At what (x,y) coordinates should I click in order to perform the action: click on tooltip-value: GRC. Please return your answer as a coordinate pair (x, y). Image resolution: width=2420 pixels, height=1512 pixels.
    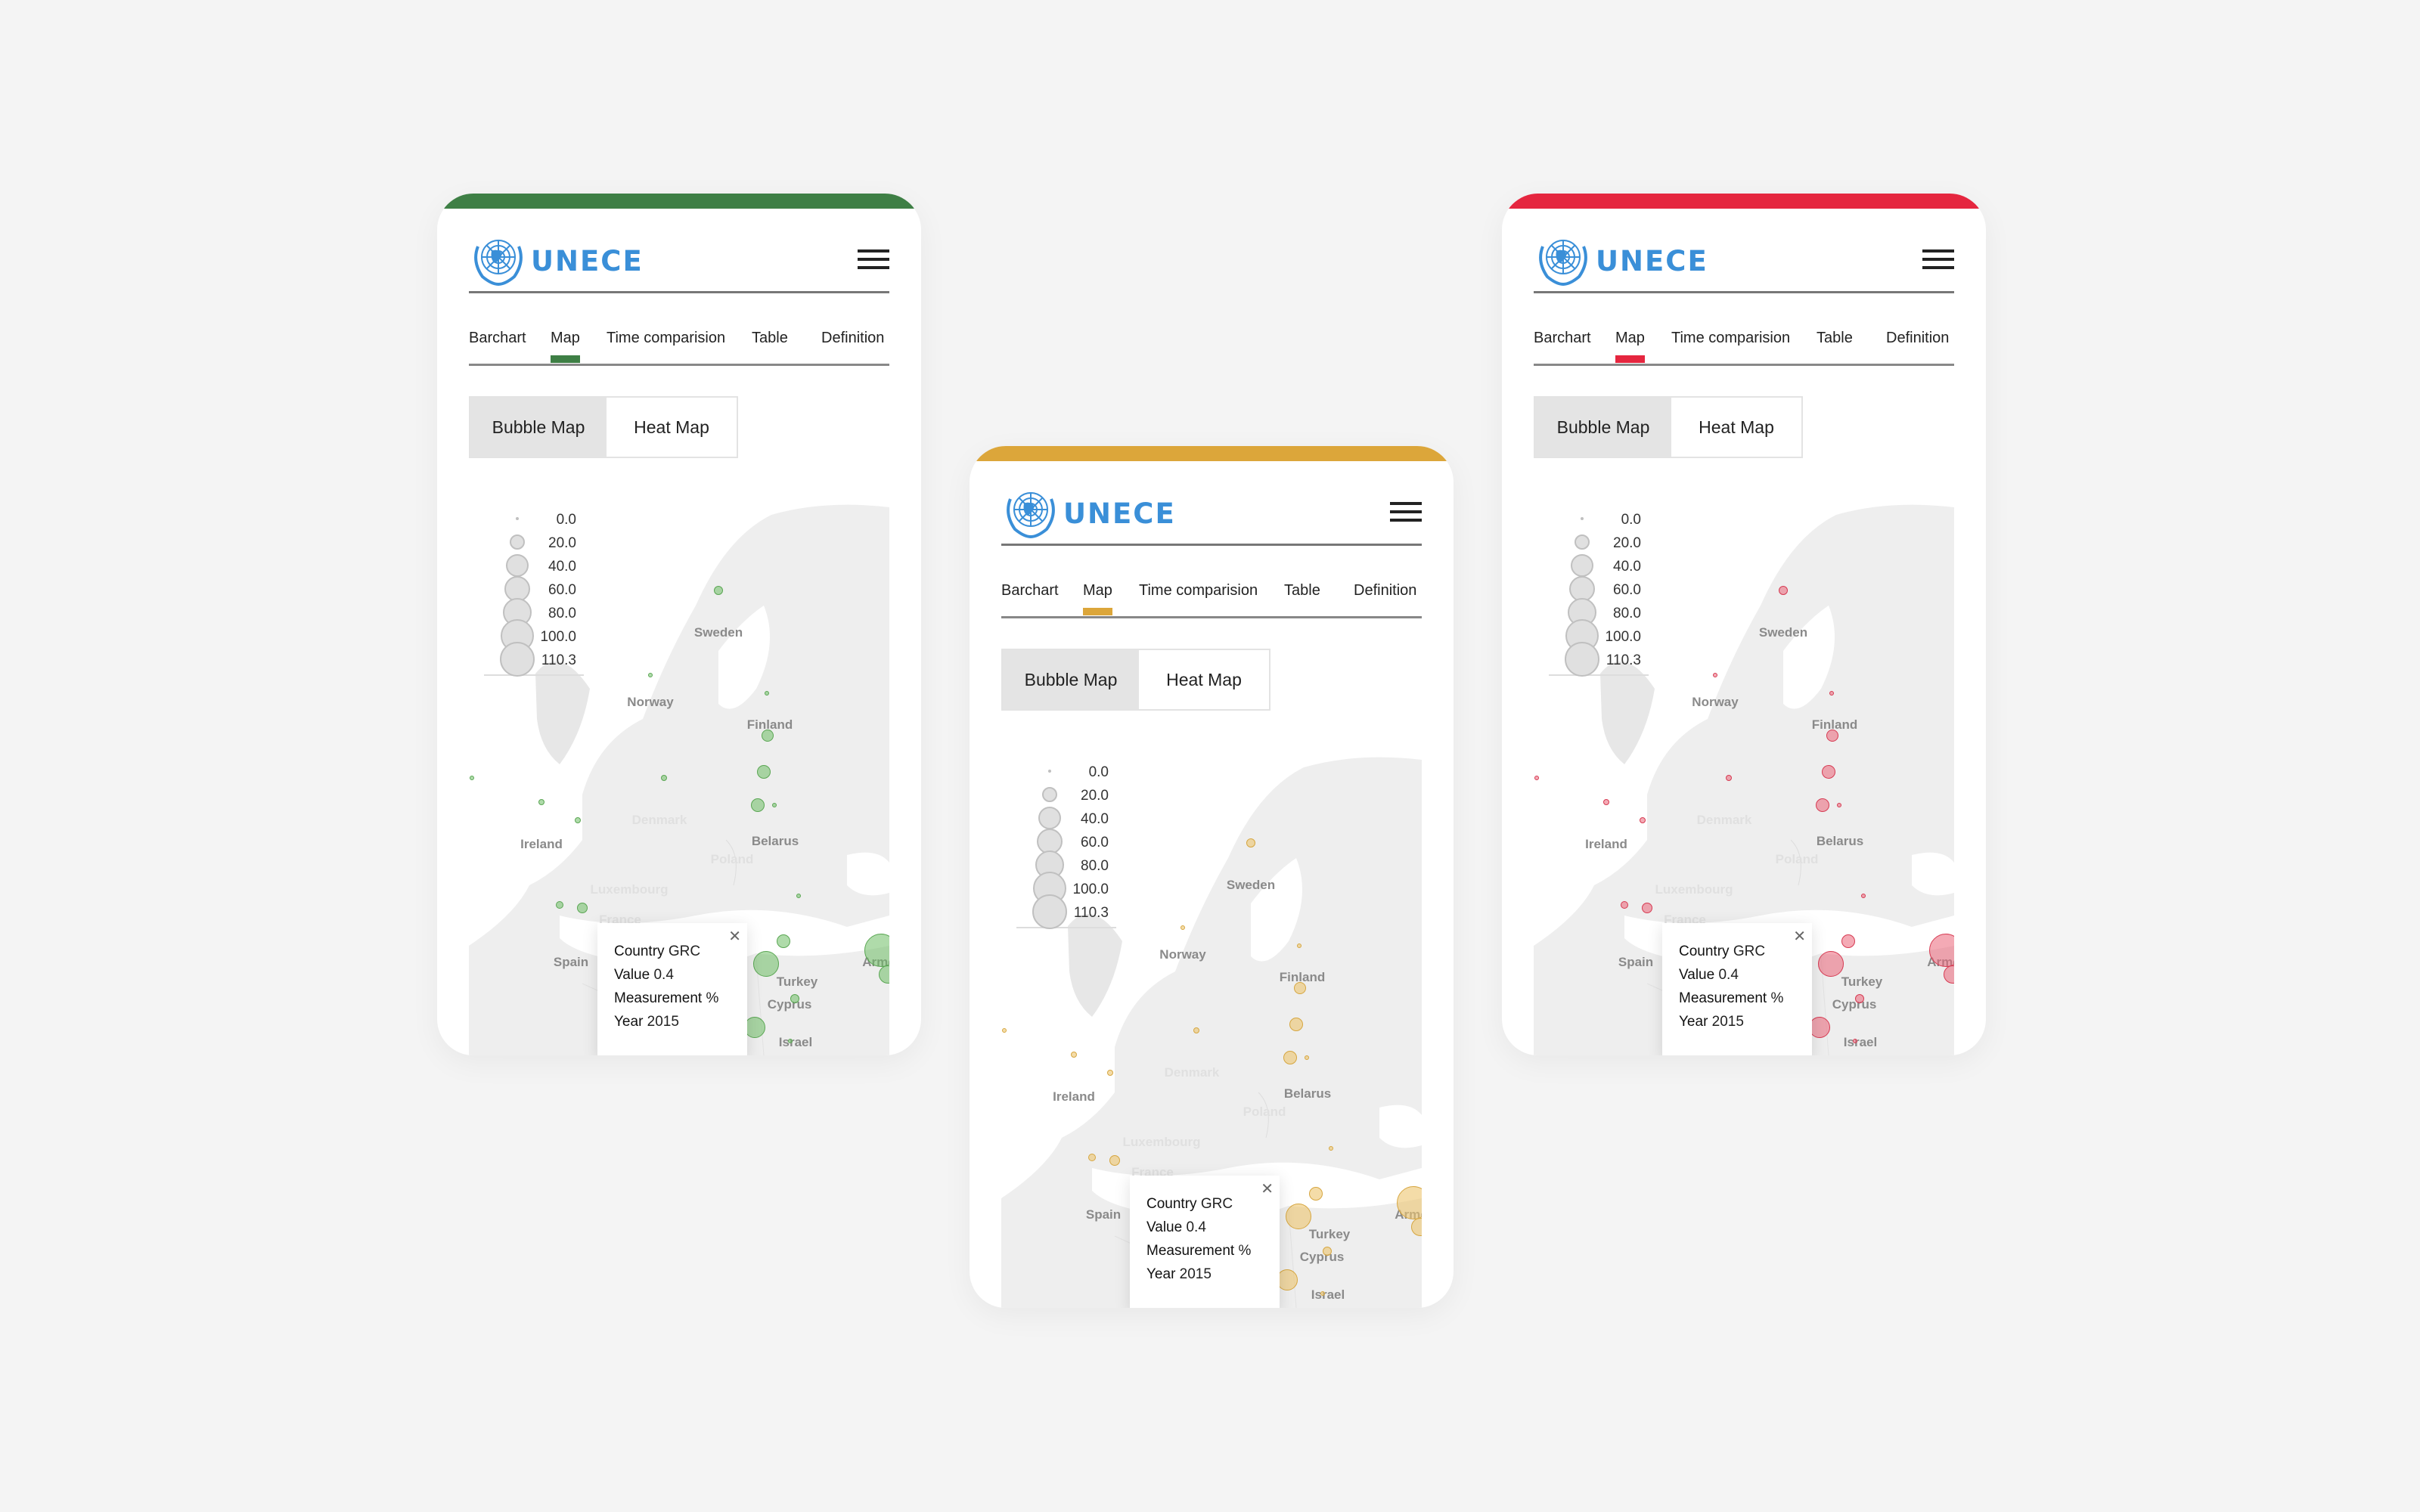
    Looking at the image, I should click on (1216, 1204).